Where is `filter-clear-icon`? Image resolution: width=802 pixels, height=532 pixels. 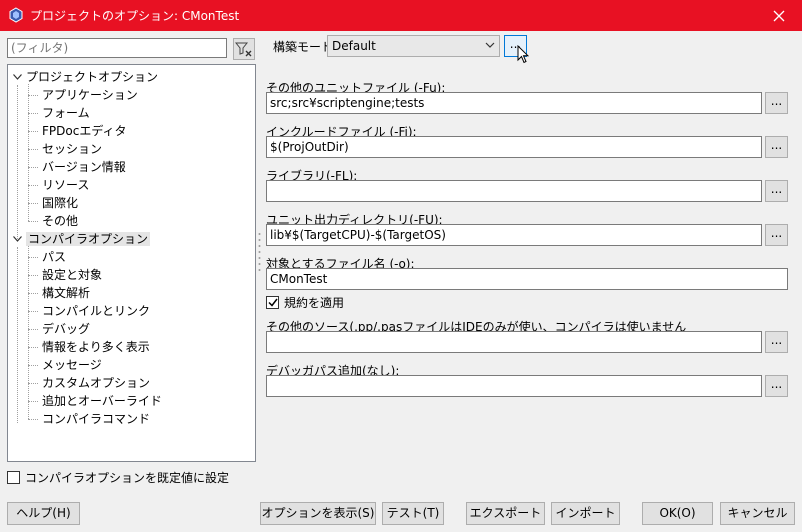
filter-clear-icon is located at coordinates (243, 49).